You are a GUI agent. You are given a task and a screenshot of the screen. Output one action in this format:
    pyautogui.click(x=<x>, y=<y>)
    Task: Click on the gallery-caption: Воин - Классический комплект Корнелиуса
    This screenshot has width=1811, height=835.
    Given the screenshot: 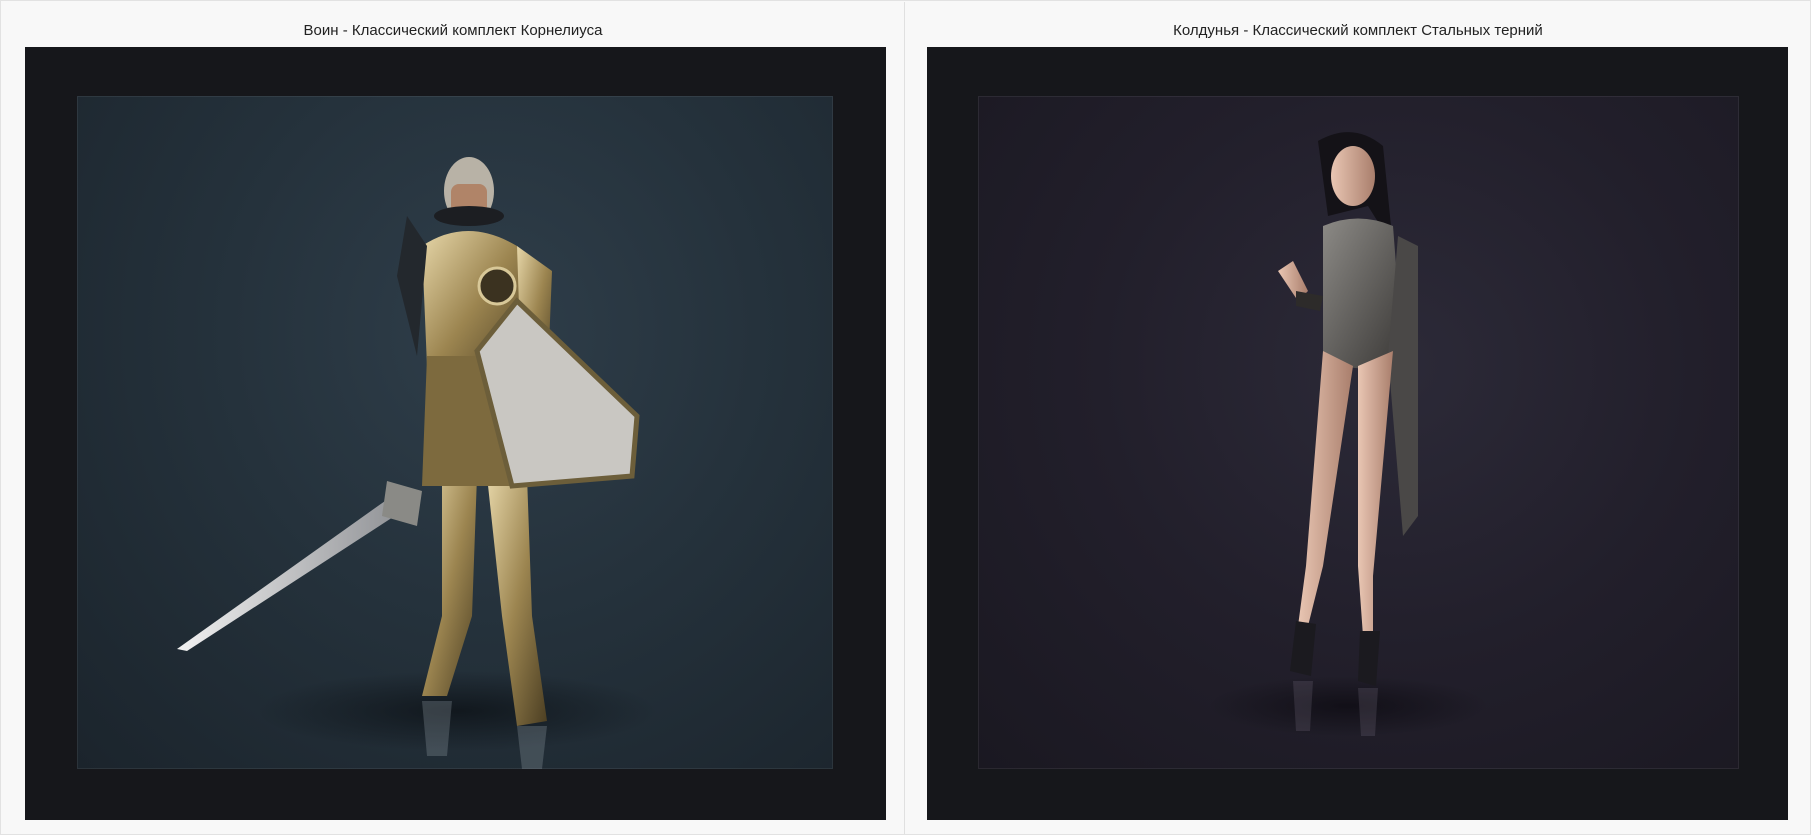 What is the action you would take?
    pyautogui.click(x=453, y=30)
    